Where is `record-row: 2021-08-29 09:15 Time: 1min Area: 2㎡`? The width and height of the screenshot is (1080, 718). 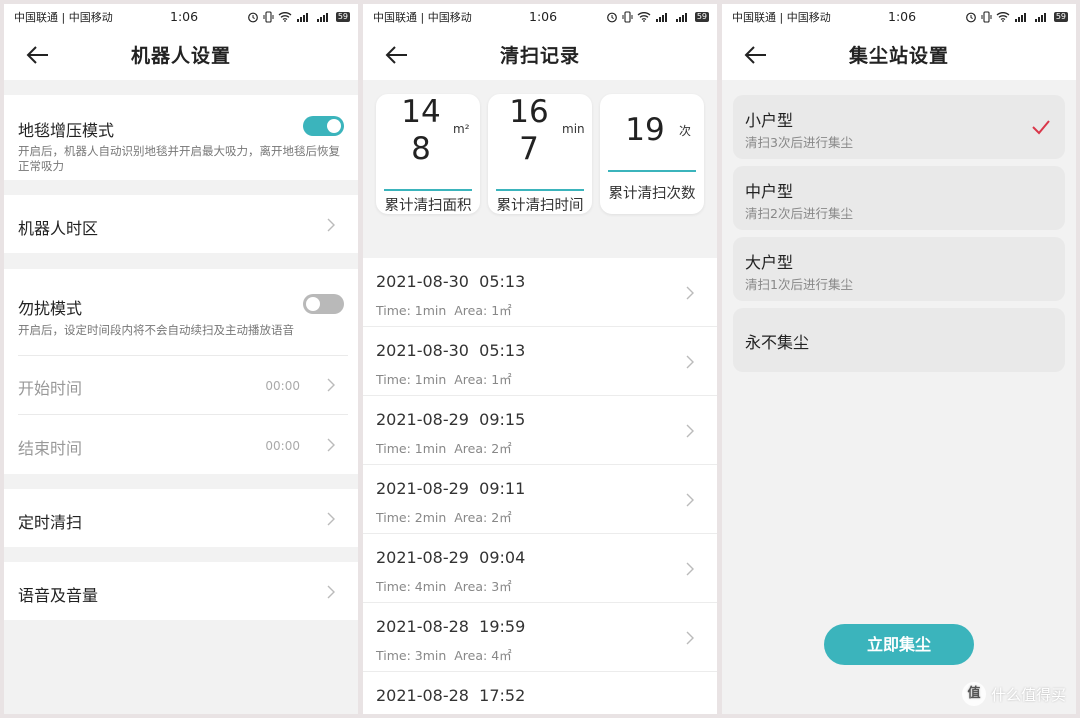
record-row: 2021-08-29 09:15 Time: 1min Area: 2㎡ is located at coordinates (540, 430).